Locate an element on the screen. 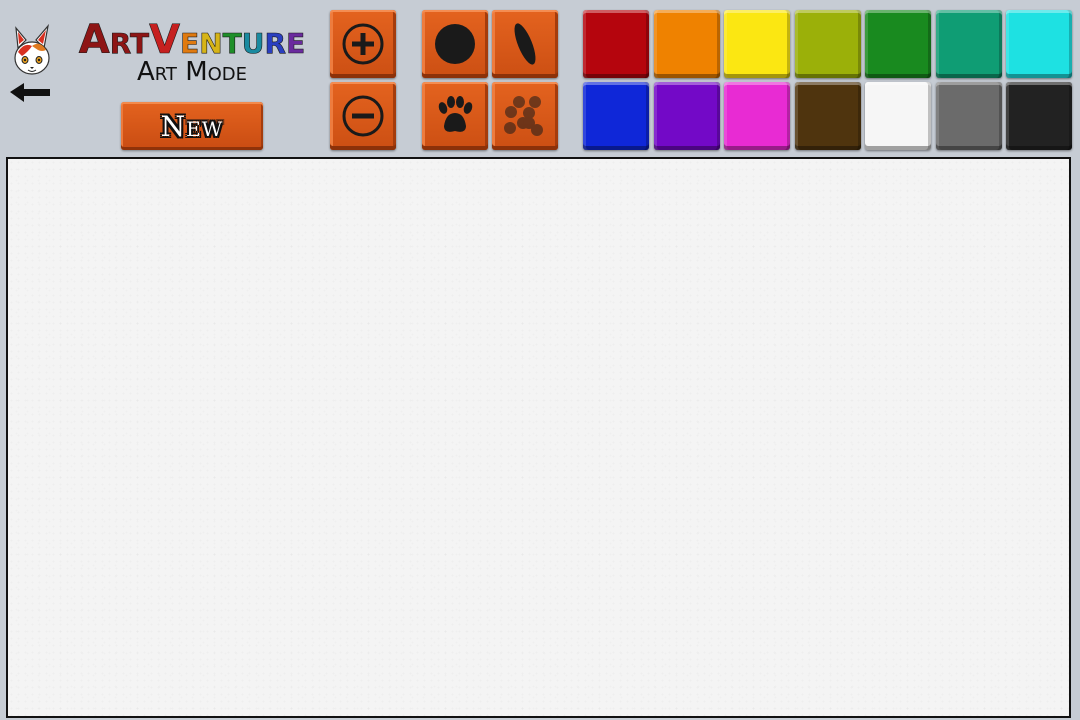 The image size is (1080, 720). oval-brush-icon is located at coordinates (525, 44).